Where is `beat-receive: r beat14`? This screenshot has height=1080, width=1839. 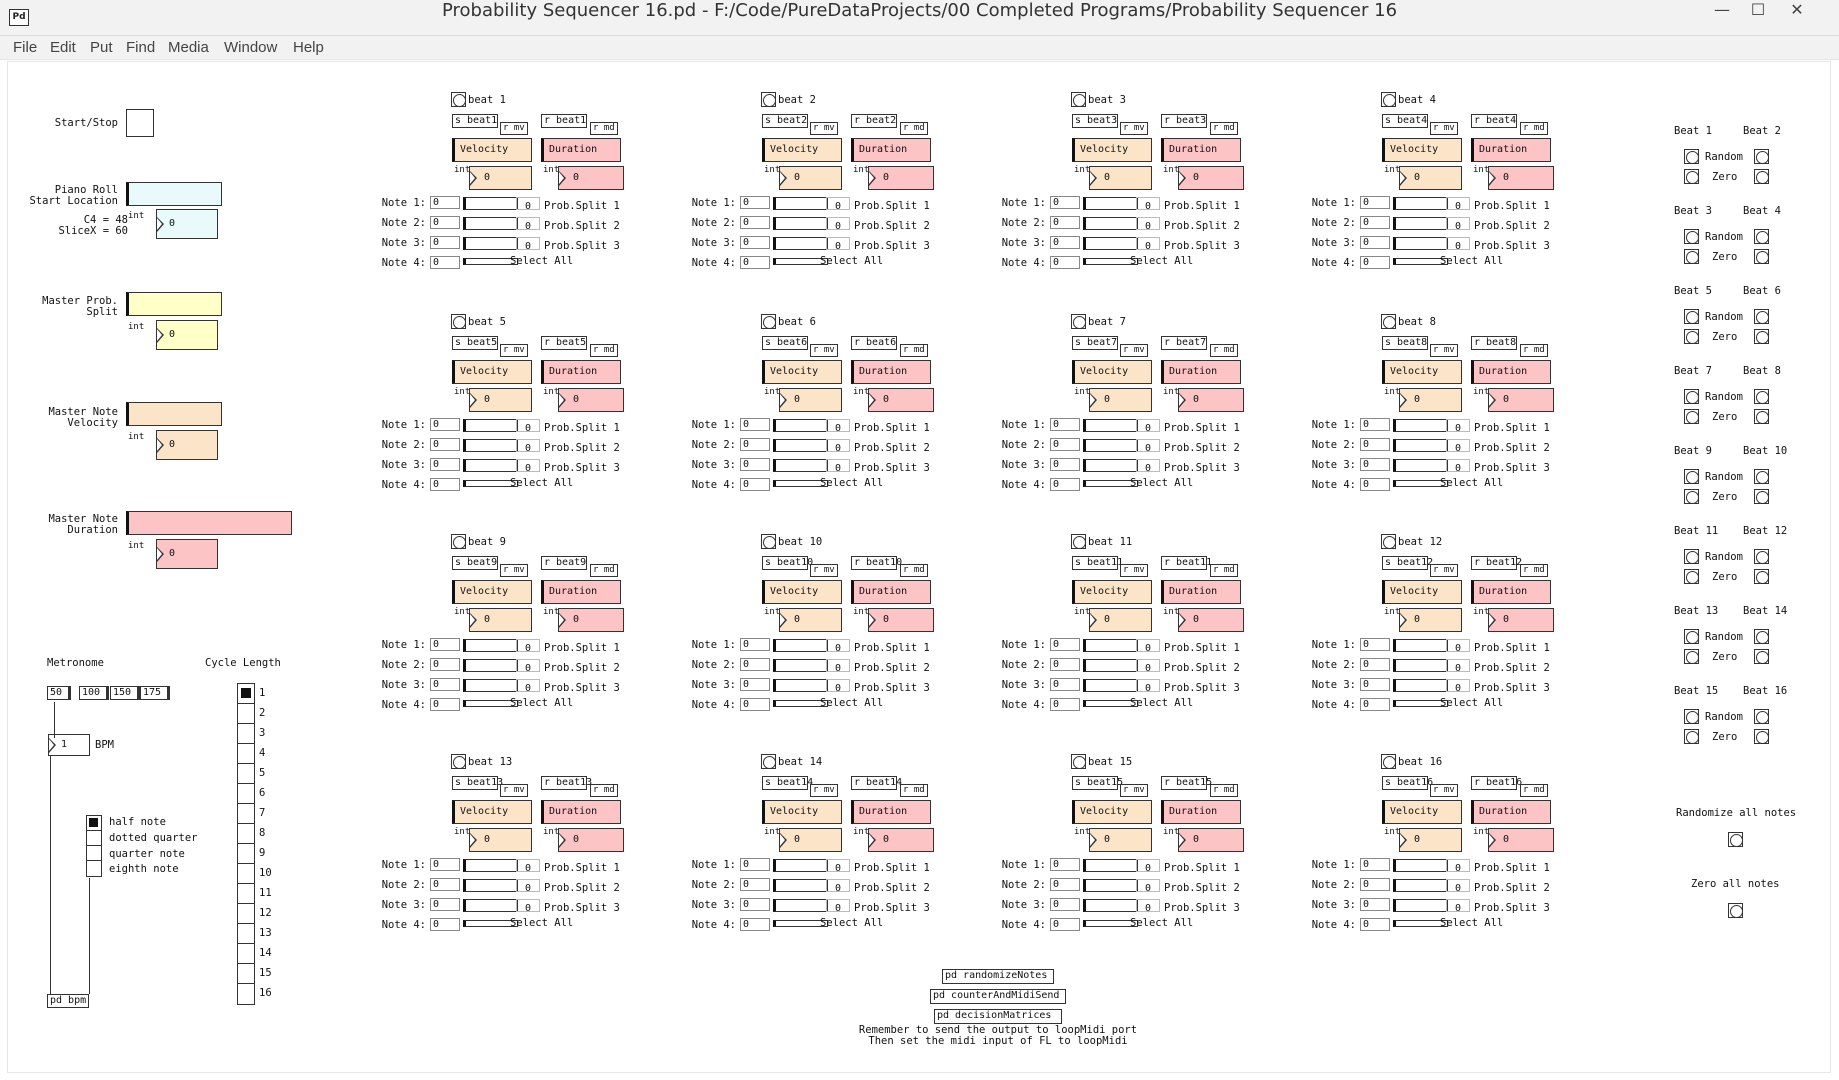 beat-receive: r beat14 is located at coordinates (876, 783).